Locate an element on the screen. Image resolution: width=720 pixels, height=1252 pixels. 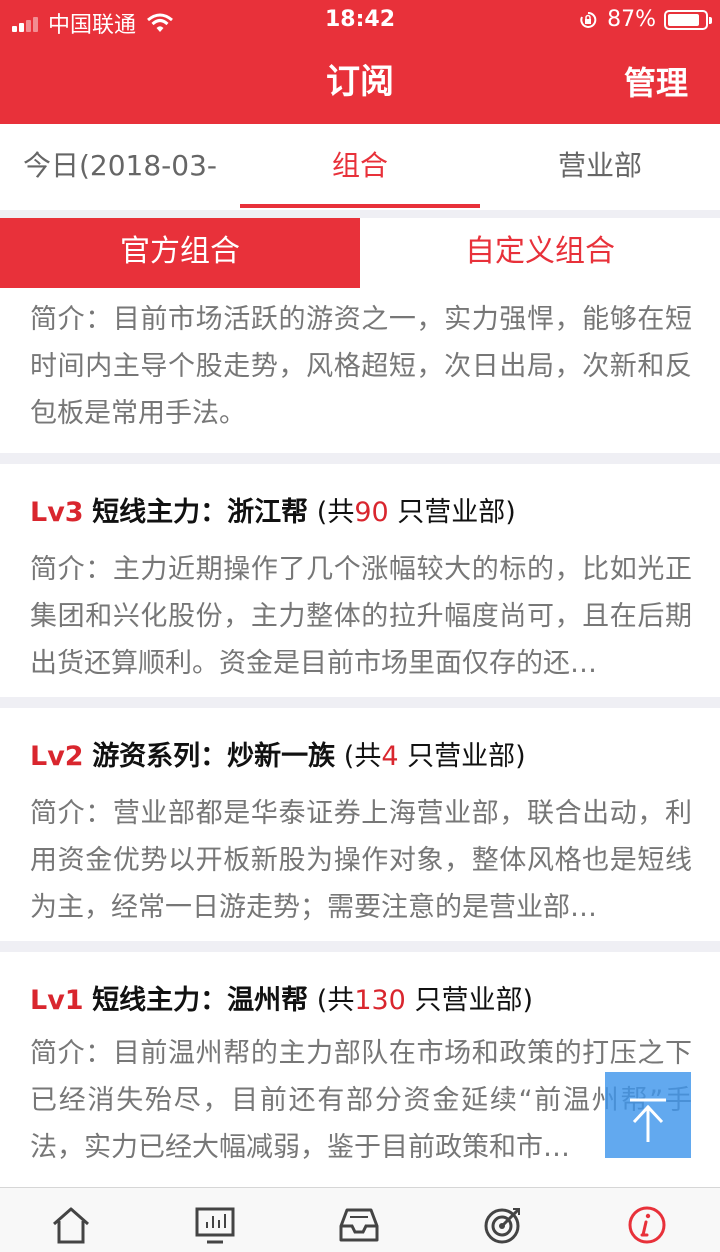
portfolio-type-switch: 官方组合 自定义组合 is located at coordinates (360, 253).